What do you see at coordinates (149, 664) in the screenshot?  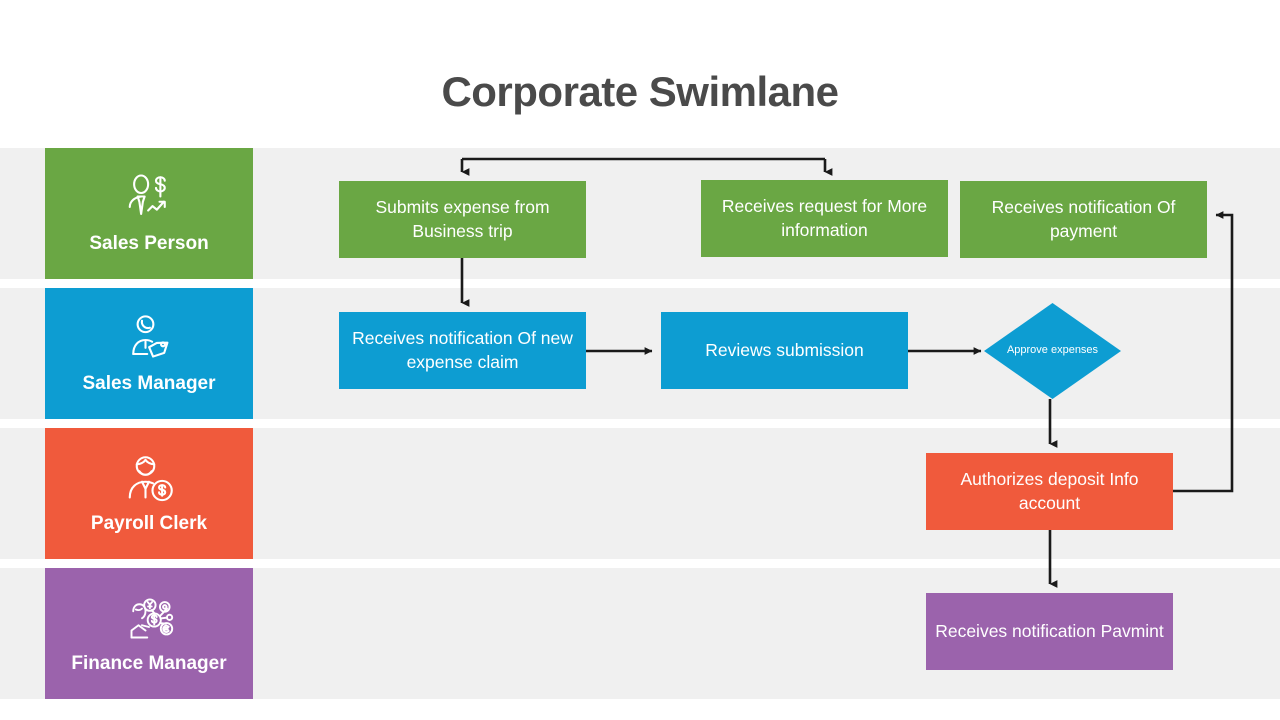 I see `lane-label-finance-manager: Finance Manager` at bounding box center [149, 664].